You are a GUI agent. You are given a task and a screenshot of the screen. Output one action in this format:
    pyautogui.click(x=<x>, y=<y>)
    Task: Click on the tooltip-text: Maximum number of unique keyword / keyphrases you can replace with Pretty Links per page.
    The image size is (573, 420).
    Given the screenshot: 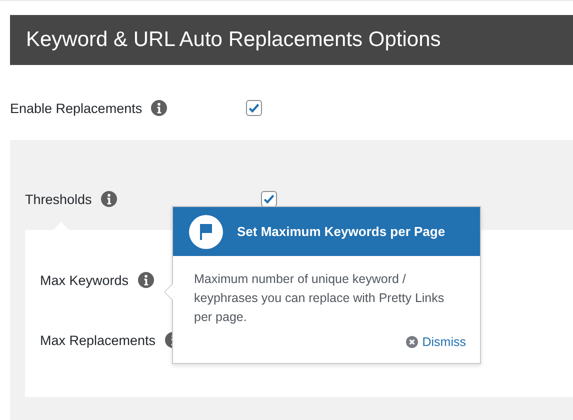 What is the action you would take?
    pyautogui.click(x=319, y=298)
    